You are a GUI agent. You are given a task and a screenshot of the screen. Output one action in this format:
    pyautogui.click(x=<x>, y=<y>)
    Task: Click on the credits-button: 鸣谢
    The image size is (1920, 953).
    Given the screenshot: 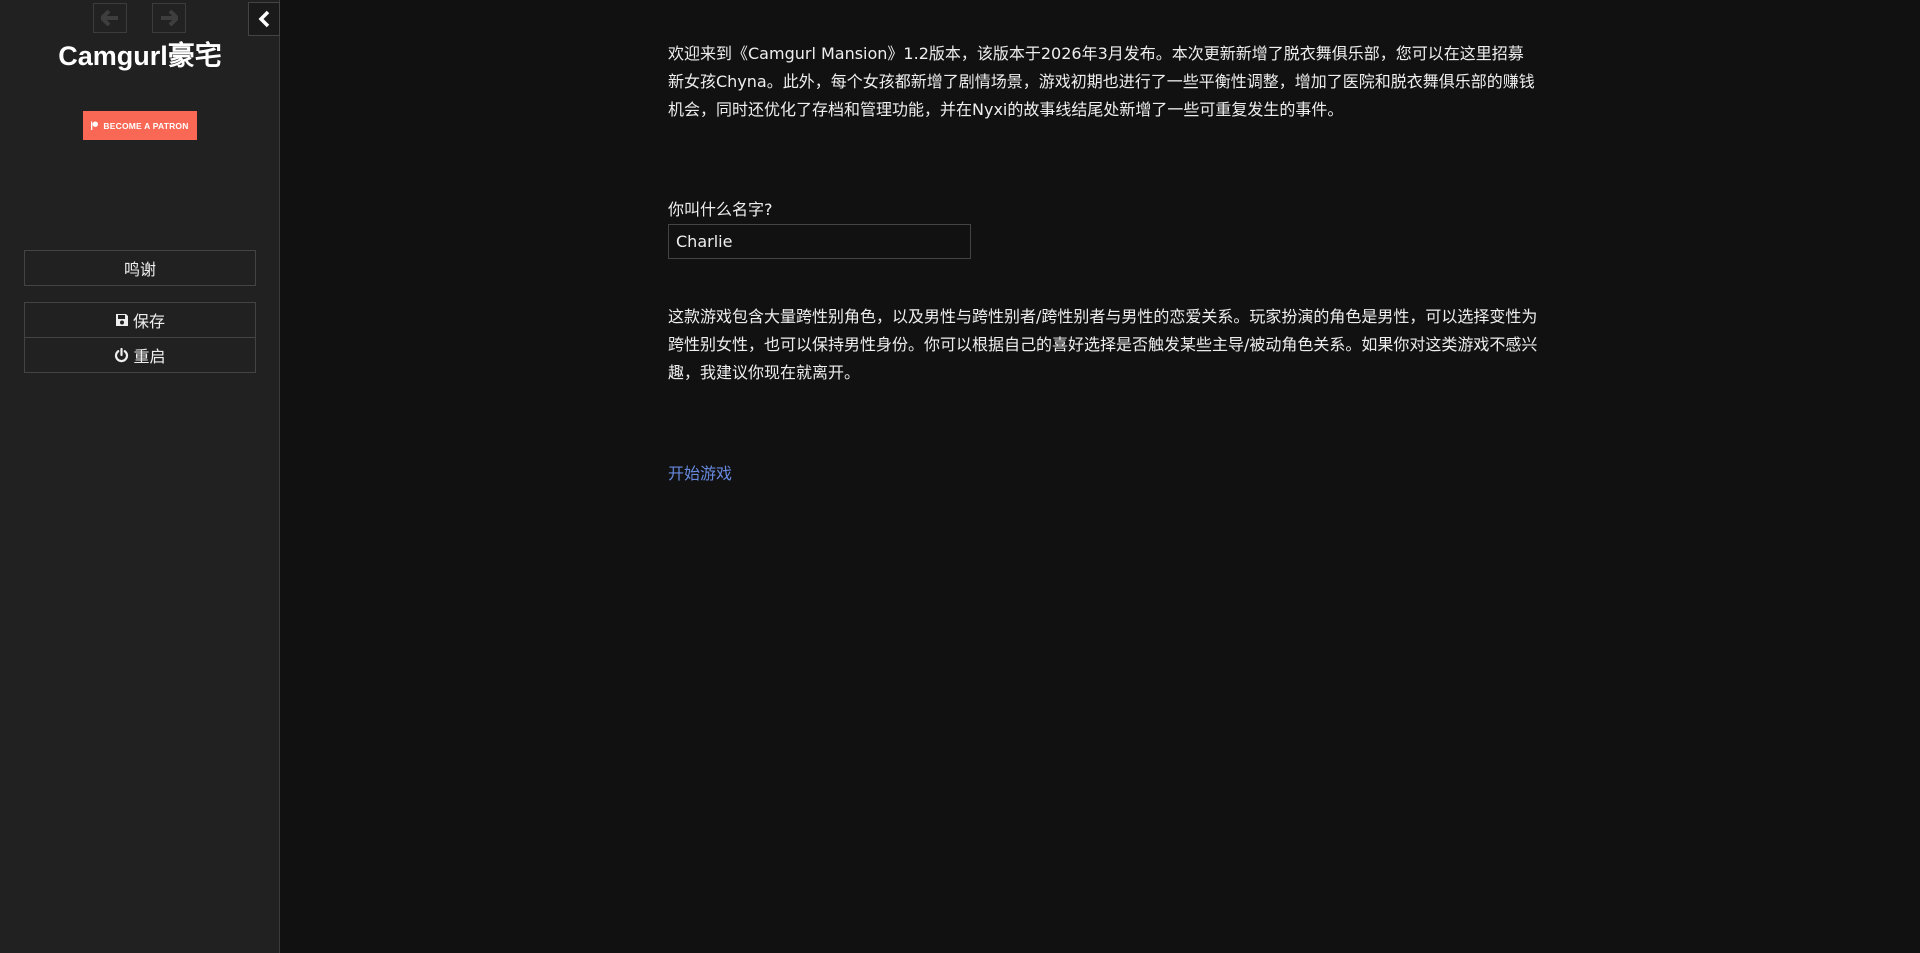 What is the action you would take?
    pyautogui.click(x=140, y=268)
    